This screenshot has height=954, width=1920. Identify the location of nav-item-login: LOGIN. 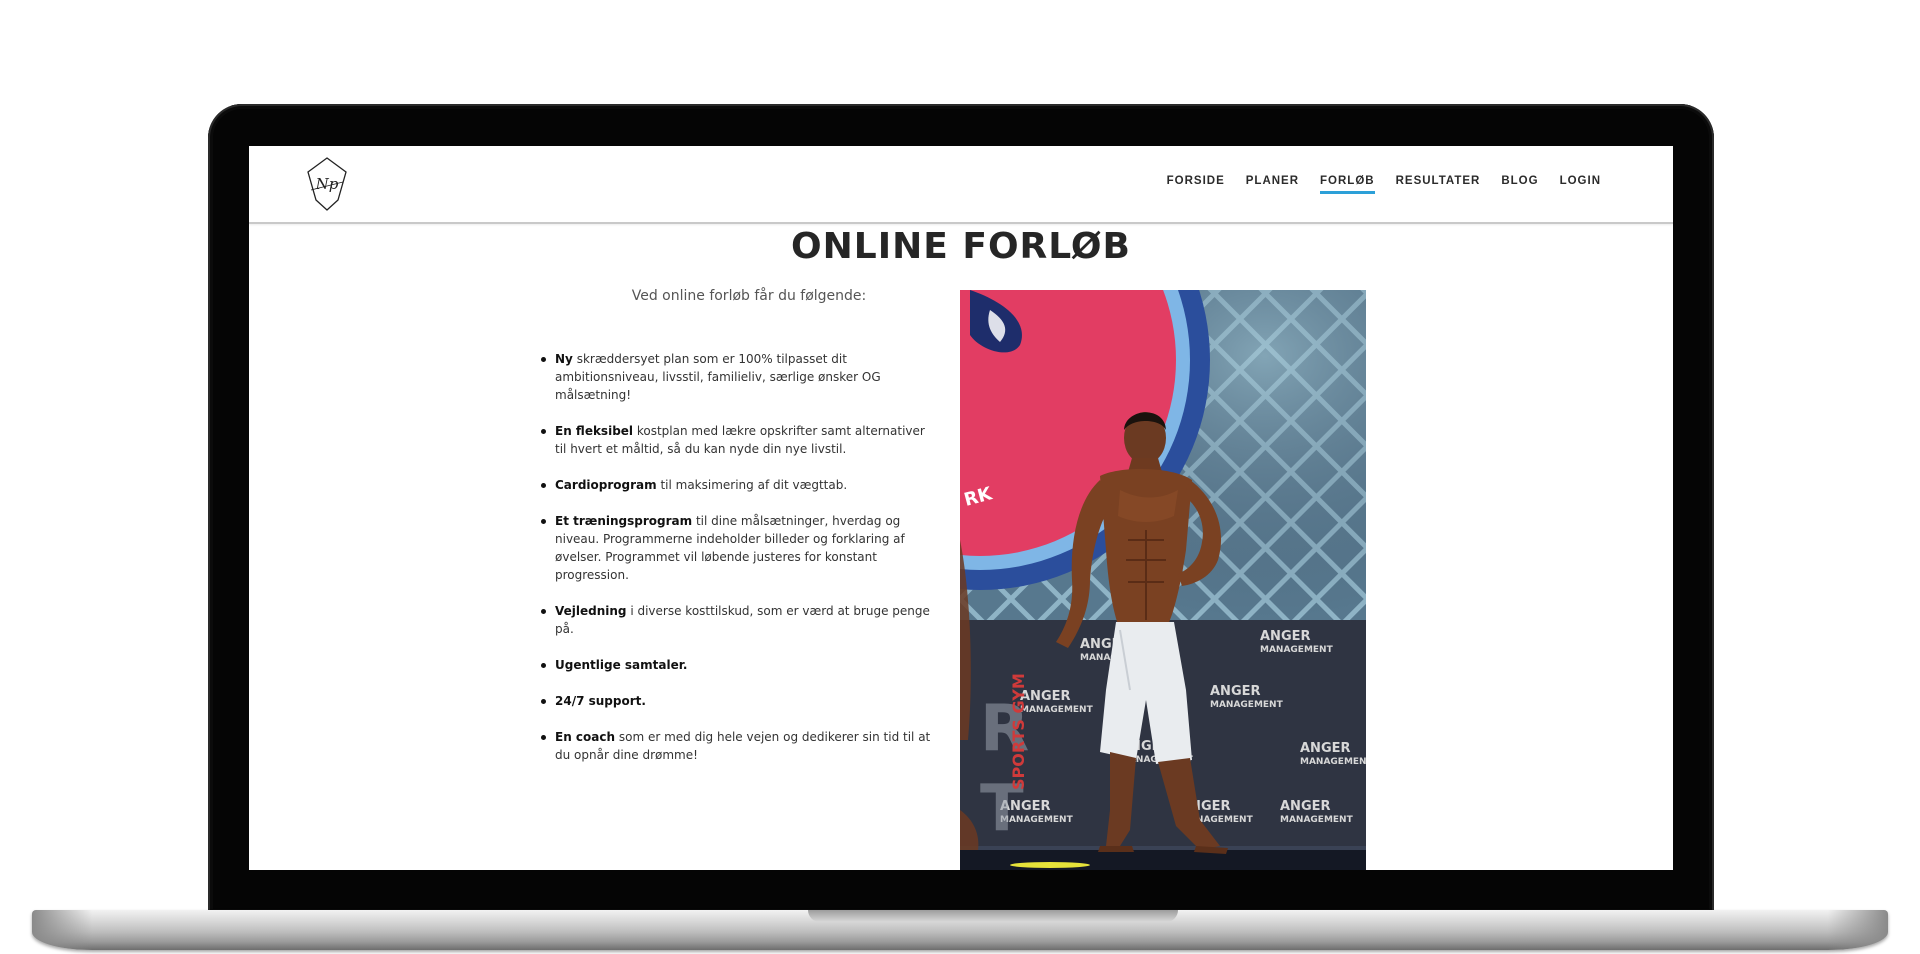
(1580, 183).